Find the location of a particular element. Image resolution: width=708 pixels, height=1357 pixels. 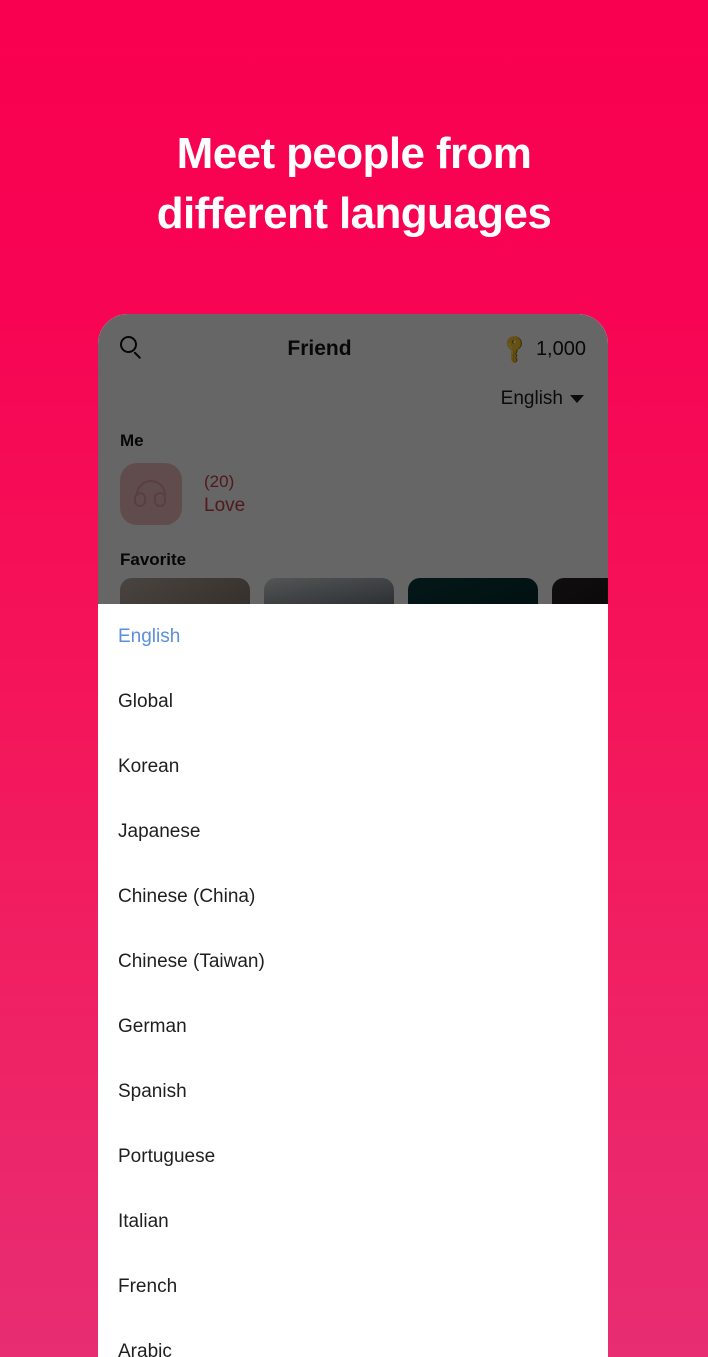

language-option: Chinese (Taiwan) is located at coordinates (353, 961).